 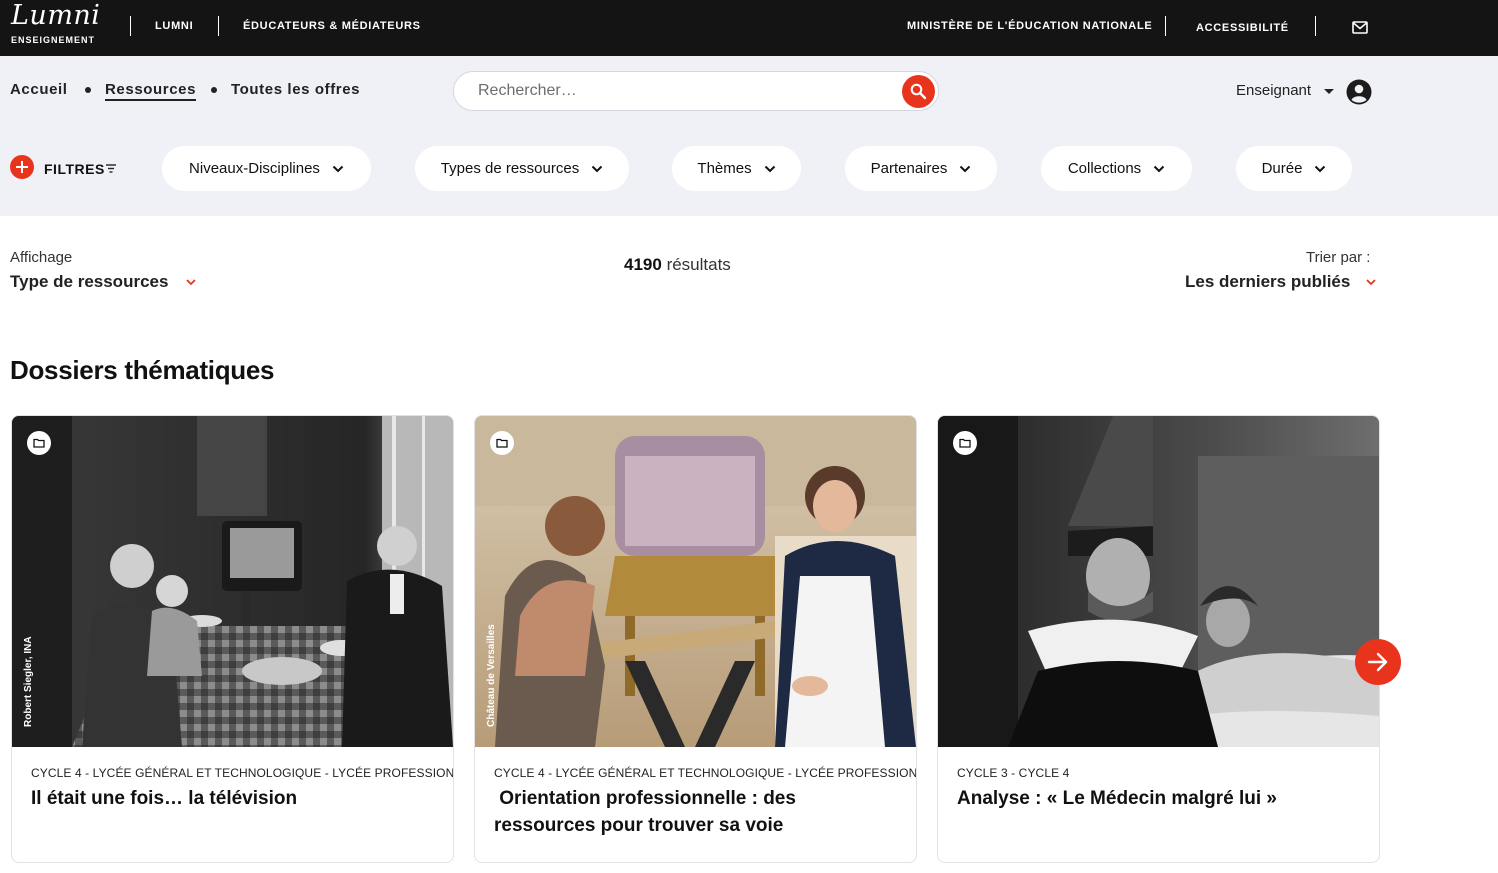 I want to click on search-input, so click(x=676, y=91).